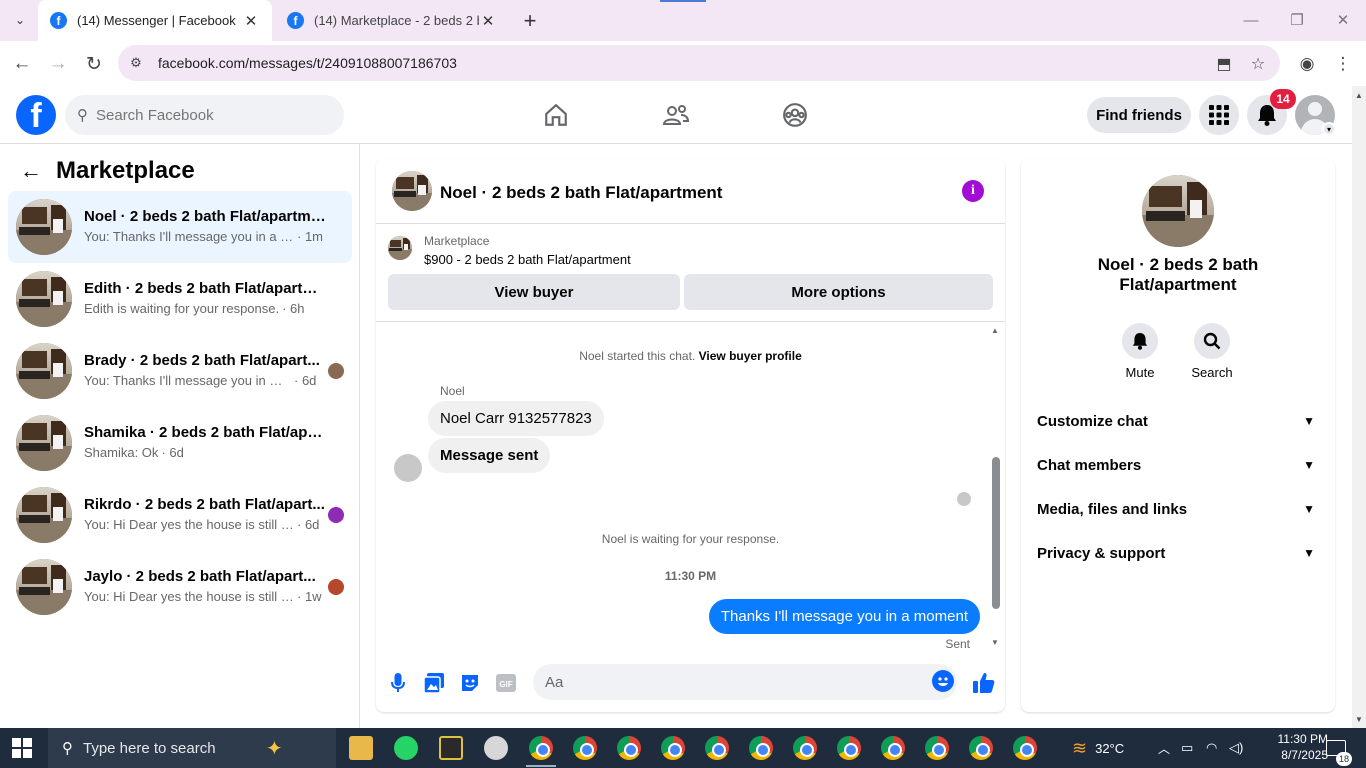 Image resolution: width=1366 pixels, height=768 pixels. What do you see at coordinates (844, 616) in the screenshot?
I see `message-bubble-outgoing: Thanks I'll message you in a moment` at bounding box center [844, 616].